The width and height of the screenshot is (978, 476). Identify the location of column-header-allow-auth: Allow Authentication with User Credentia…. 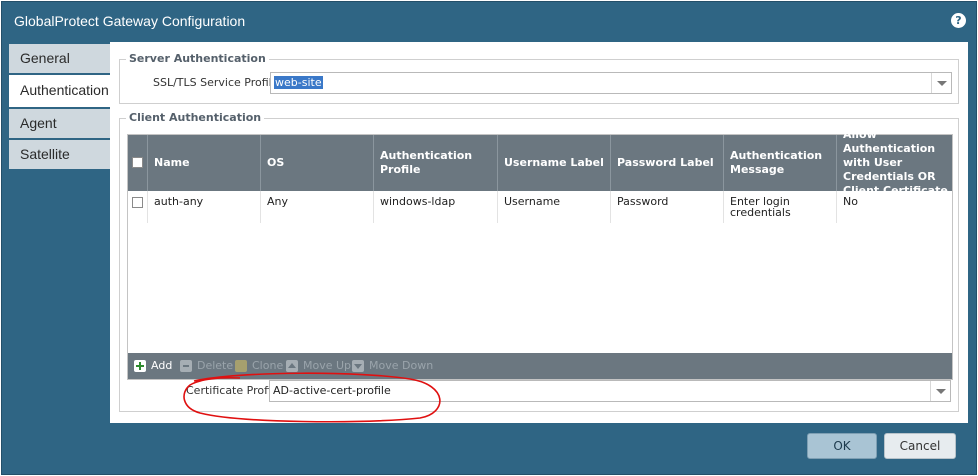
(894, 162).